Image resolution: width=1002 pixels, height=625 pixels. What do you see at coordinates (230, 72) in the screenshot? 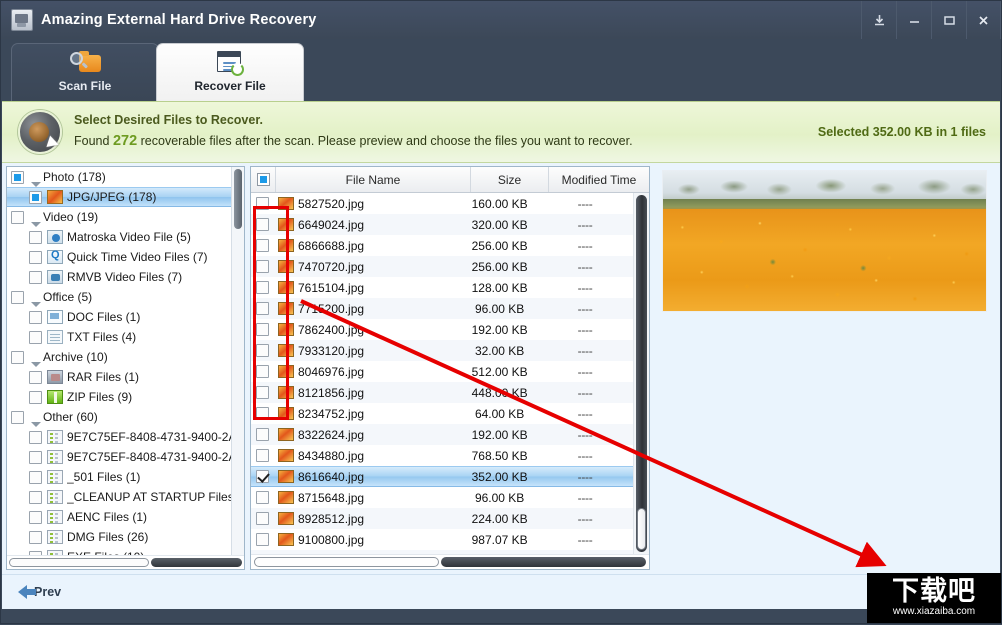
I see `tab-recover-file: Recover File` at bounding box center [230, 72].